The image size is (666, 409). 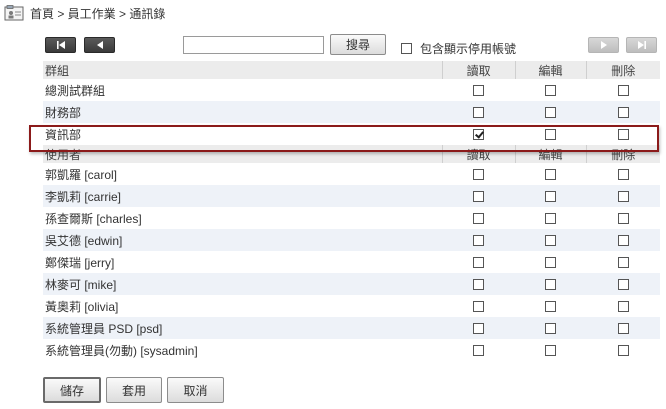 I want to click on include-disabled-option: 包含顯示停用帳號, so click(x=458, y=48).